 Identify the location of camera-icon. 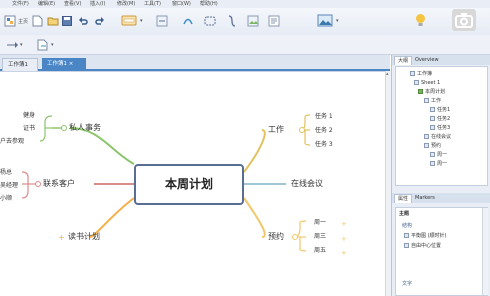
(464, 20).